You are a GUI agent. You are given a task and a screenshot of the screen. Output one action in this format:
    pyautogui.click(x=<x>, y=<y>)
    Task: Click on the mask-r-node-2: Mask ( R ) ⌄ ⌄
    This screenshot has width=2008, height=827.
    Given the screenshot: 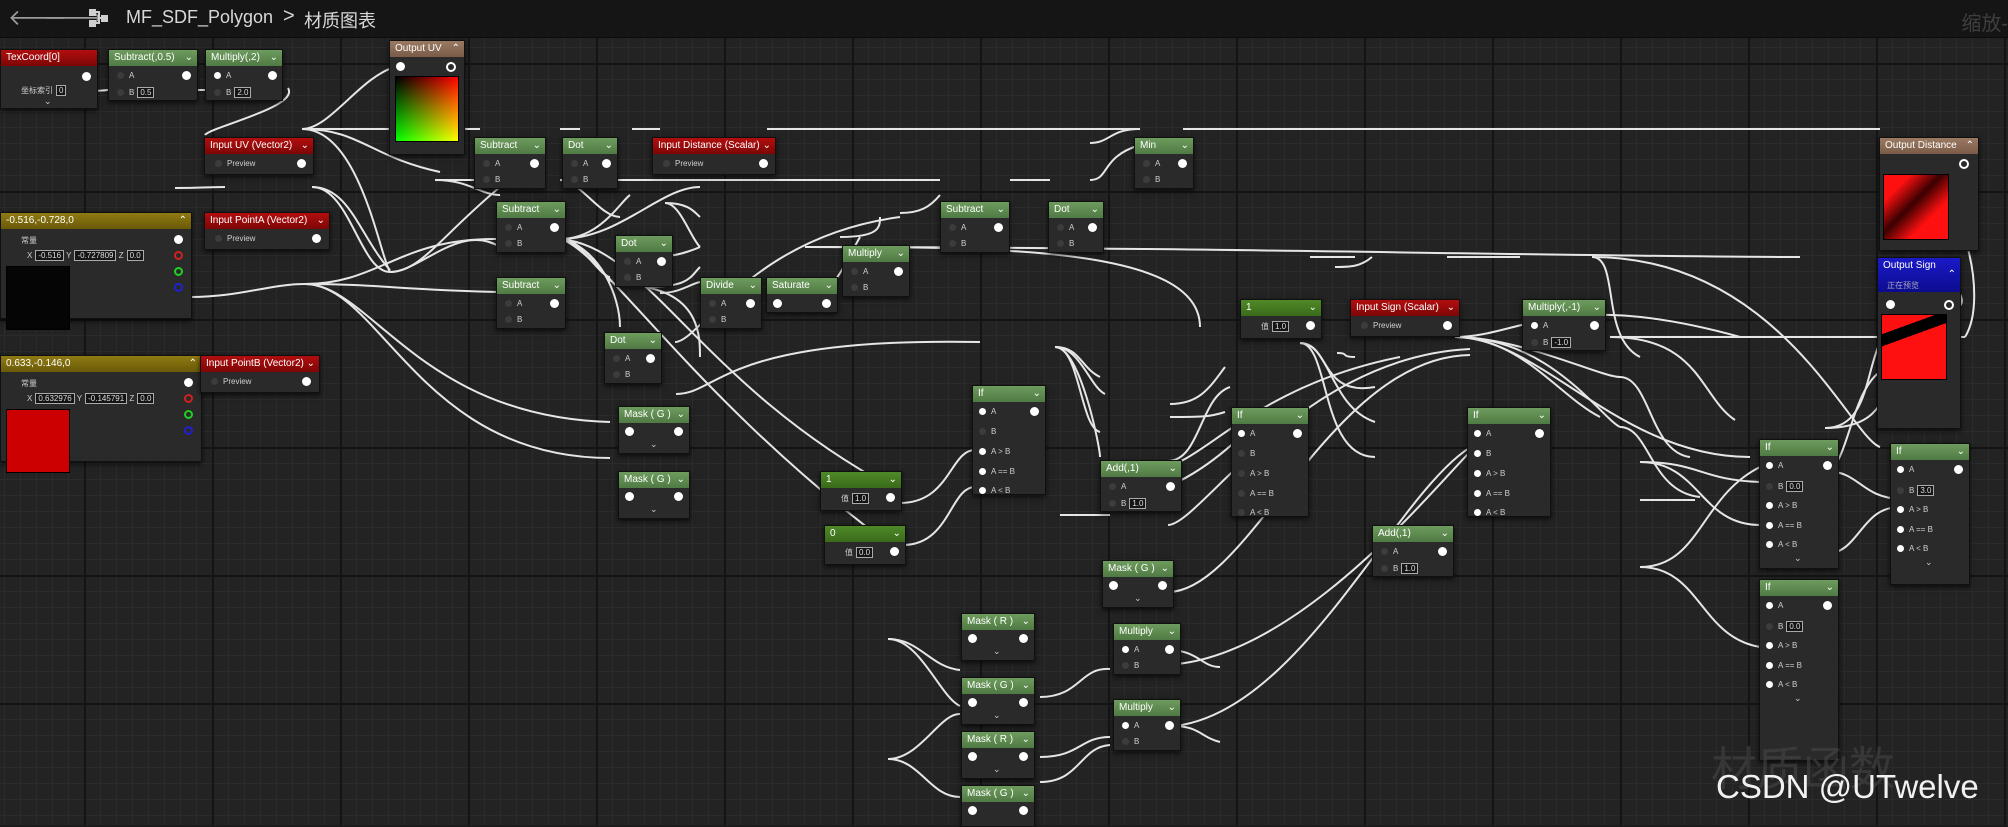 What is the action you would take?
    pyautogui.click(x=998, y=755)
    